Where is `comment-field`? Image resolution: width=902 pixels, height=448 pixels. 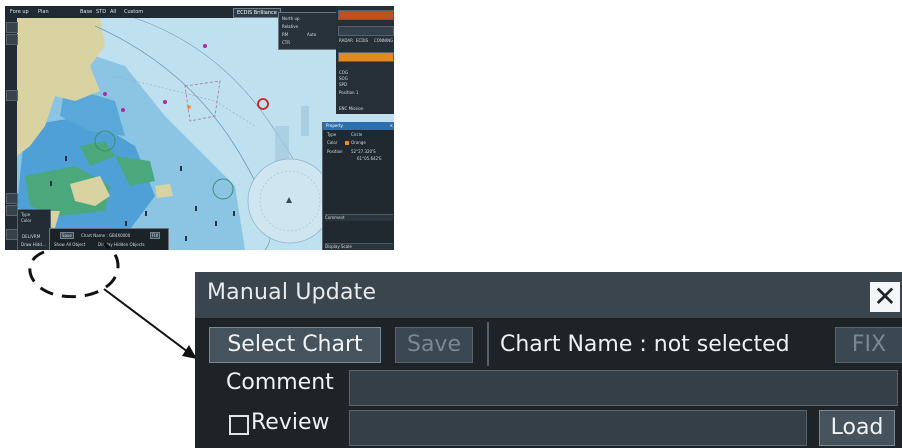
comment-field is located at coordinates (623, 388).